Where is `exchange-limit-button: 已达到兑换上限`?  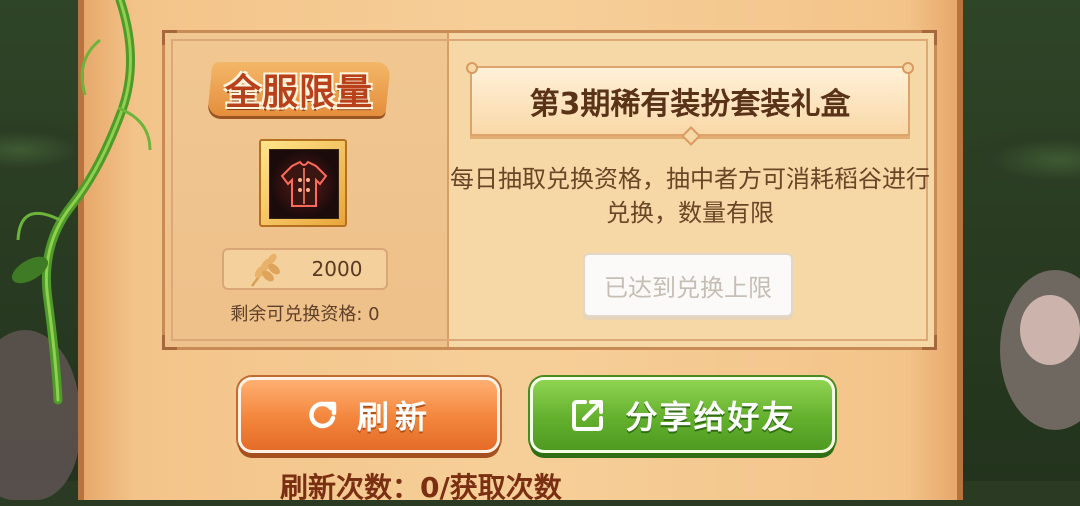 exchange-limit-button: 已达到兑换上限 is located at coordinates (688, 285).